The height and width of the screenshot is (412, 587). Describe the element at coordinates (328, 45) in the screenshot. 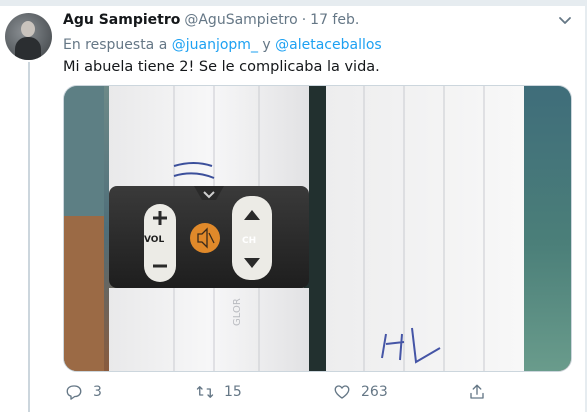

I see `reply-user-link-2: @aletaceballos` at that location.